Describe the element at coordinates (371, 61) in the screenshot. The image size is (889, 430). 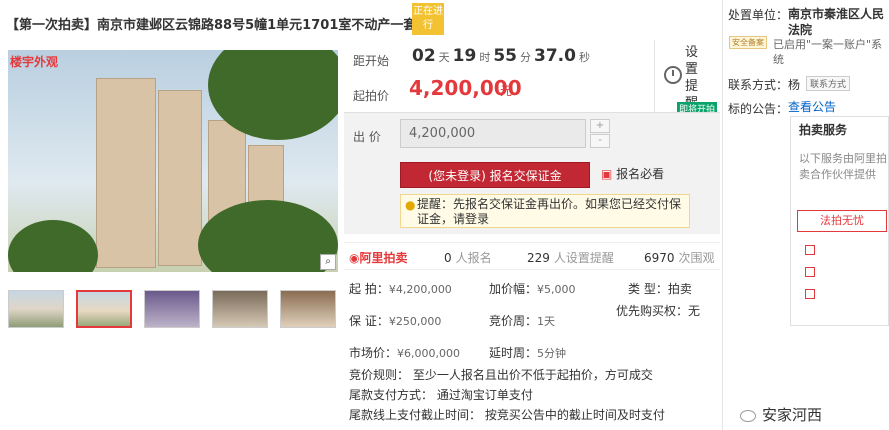
I see `countdown-label: 距开始` at that location.